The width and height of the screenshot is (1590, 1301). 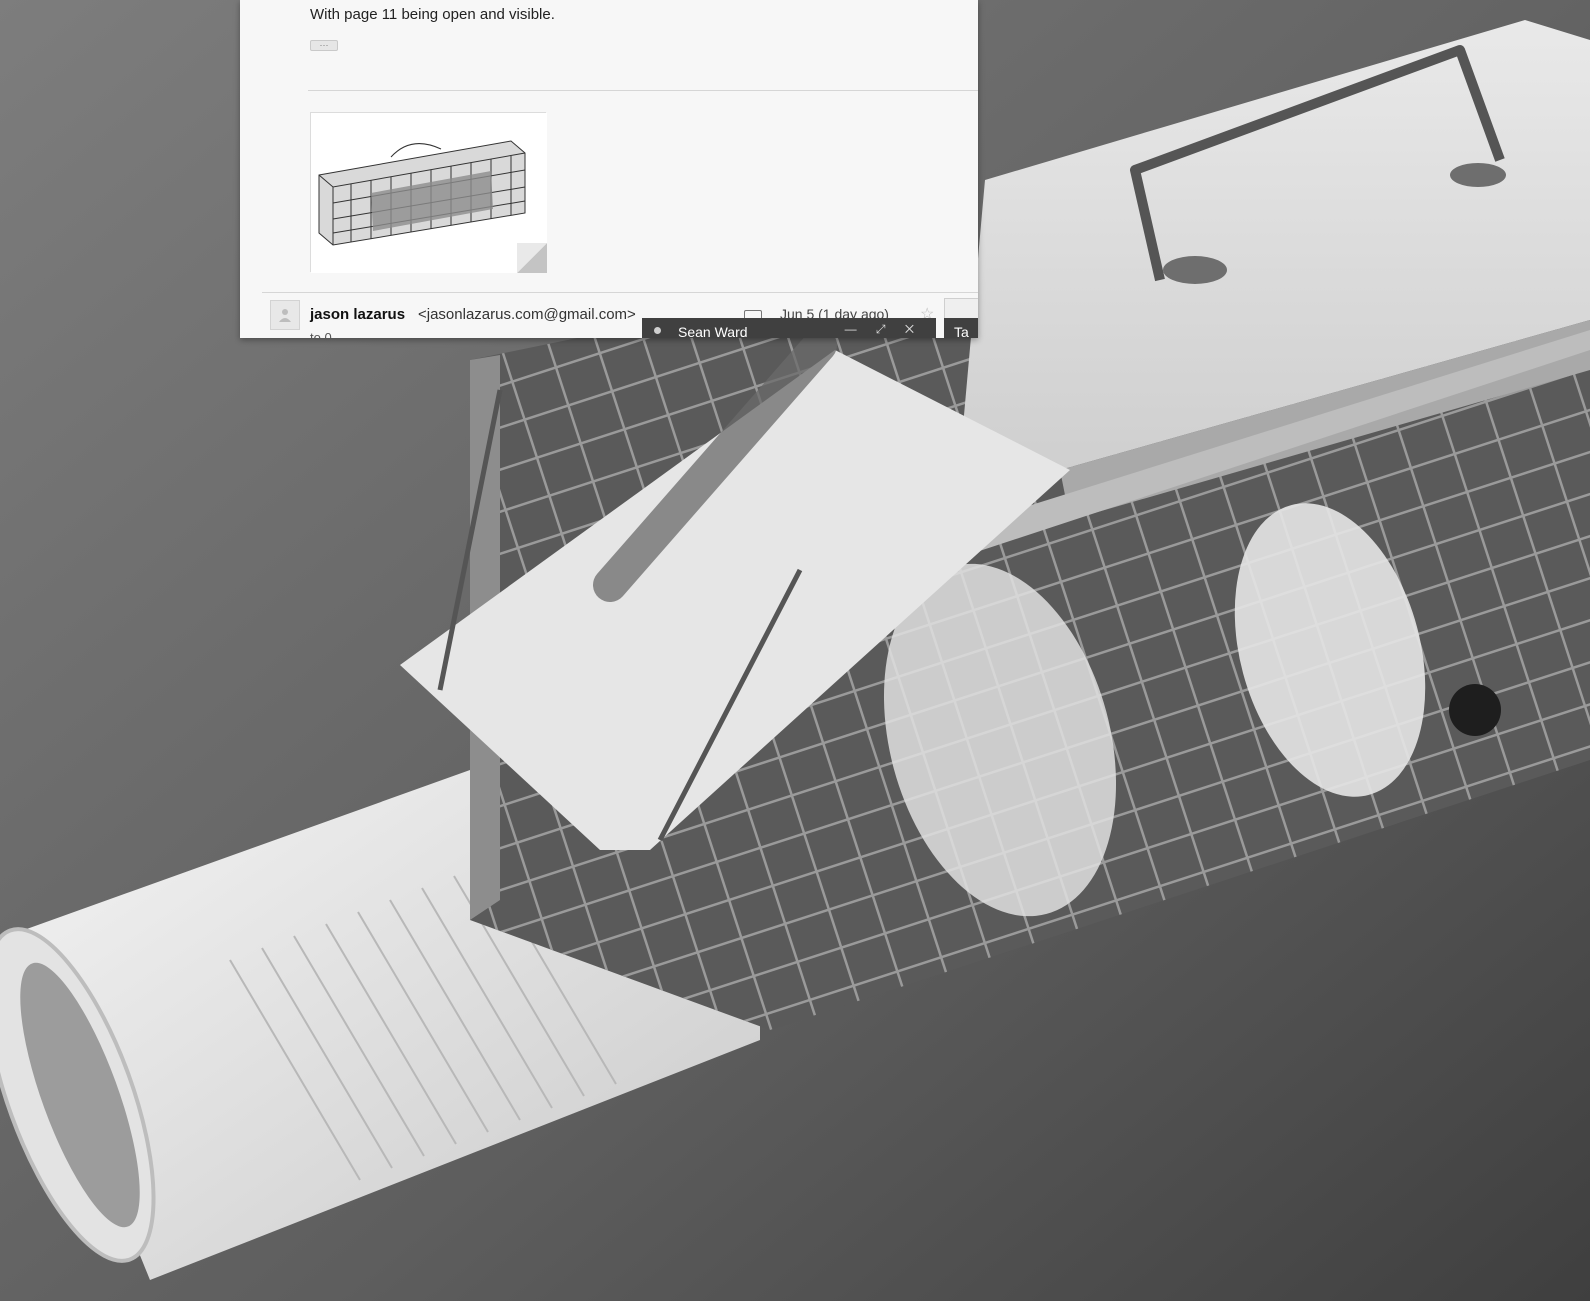 I want to click on avatar, so click(x=285, y=315).